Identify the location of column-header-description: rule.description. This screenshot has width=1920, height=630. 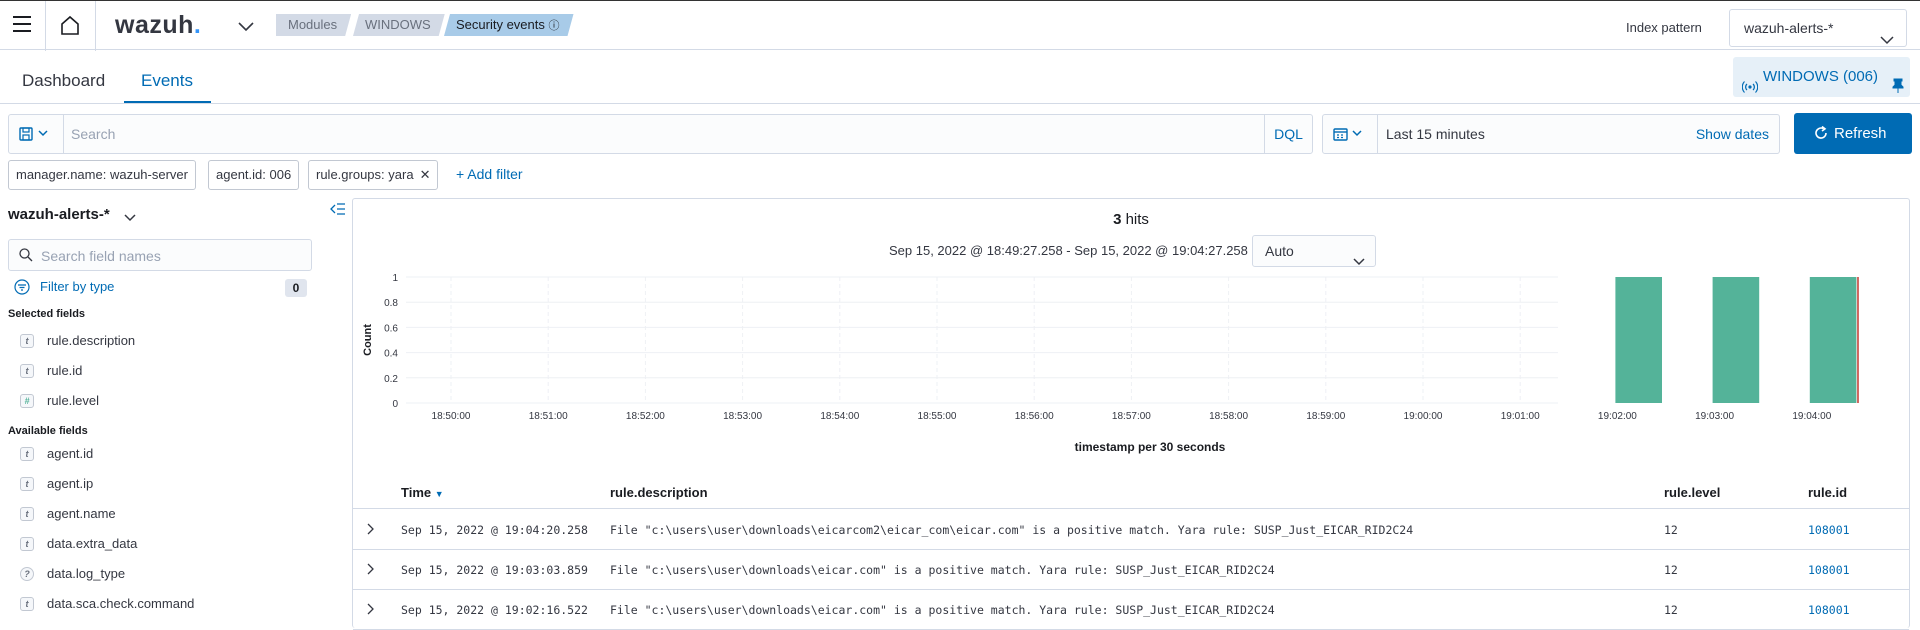
(659, 492).